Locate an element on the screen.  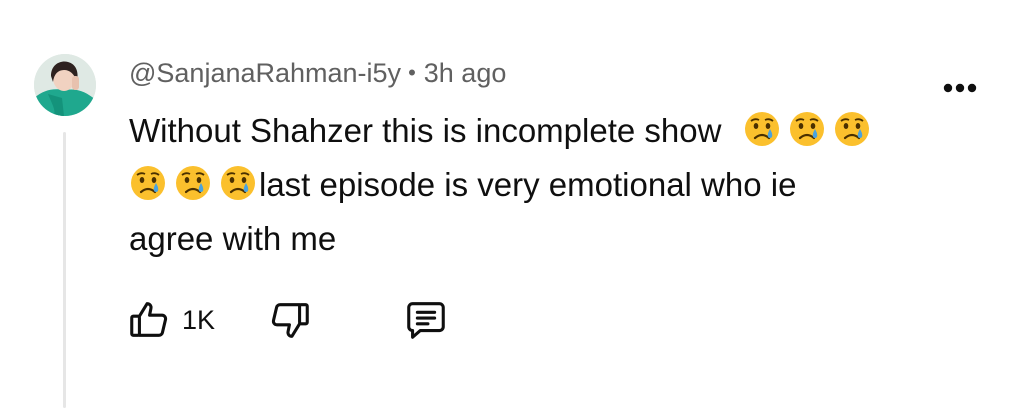
author-name: @SanjanaRahman-i5y is located at coordinates (265, 73).